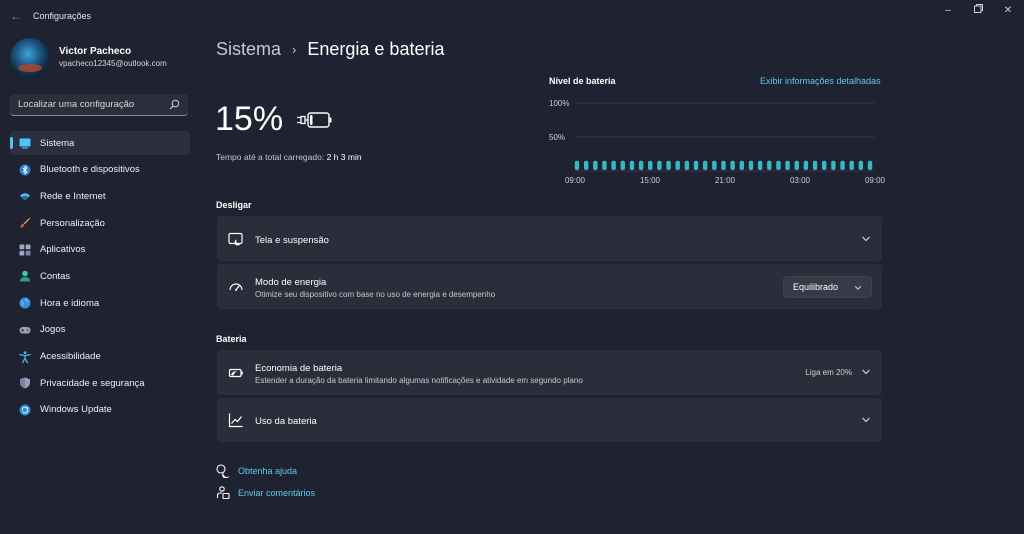 Image resolution: width=1024 pixels, height=534 pixels. I want to click on card-title: Tela e suspensão, so click(292, 240).